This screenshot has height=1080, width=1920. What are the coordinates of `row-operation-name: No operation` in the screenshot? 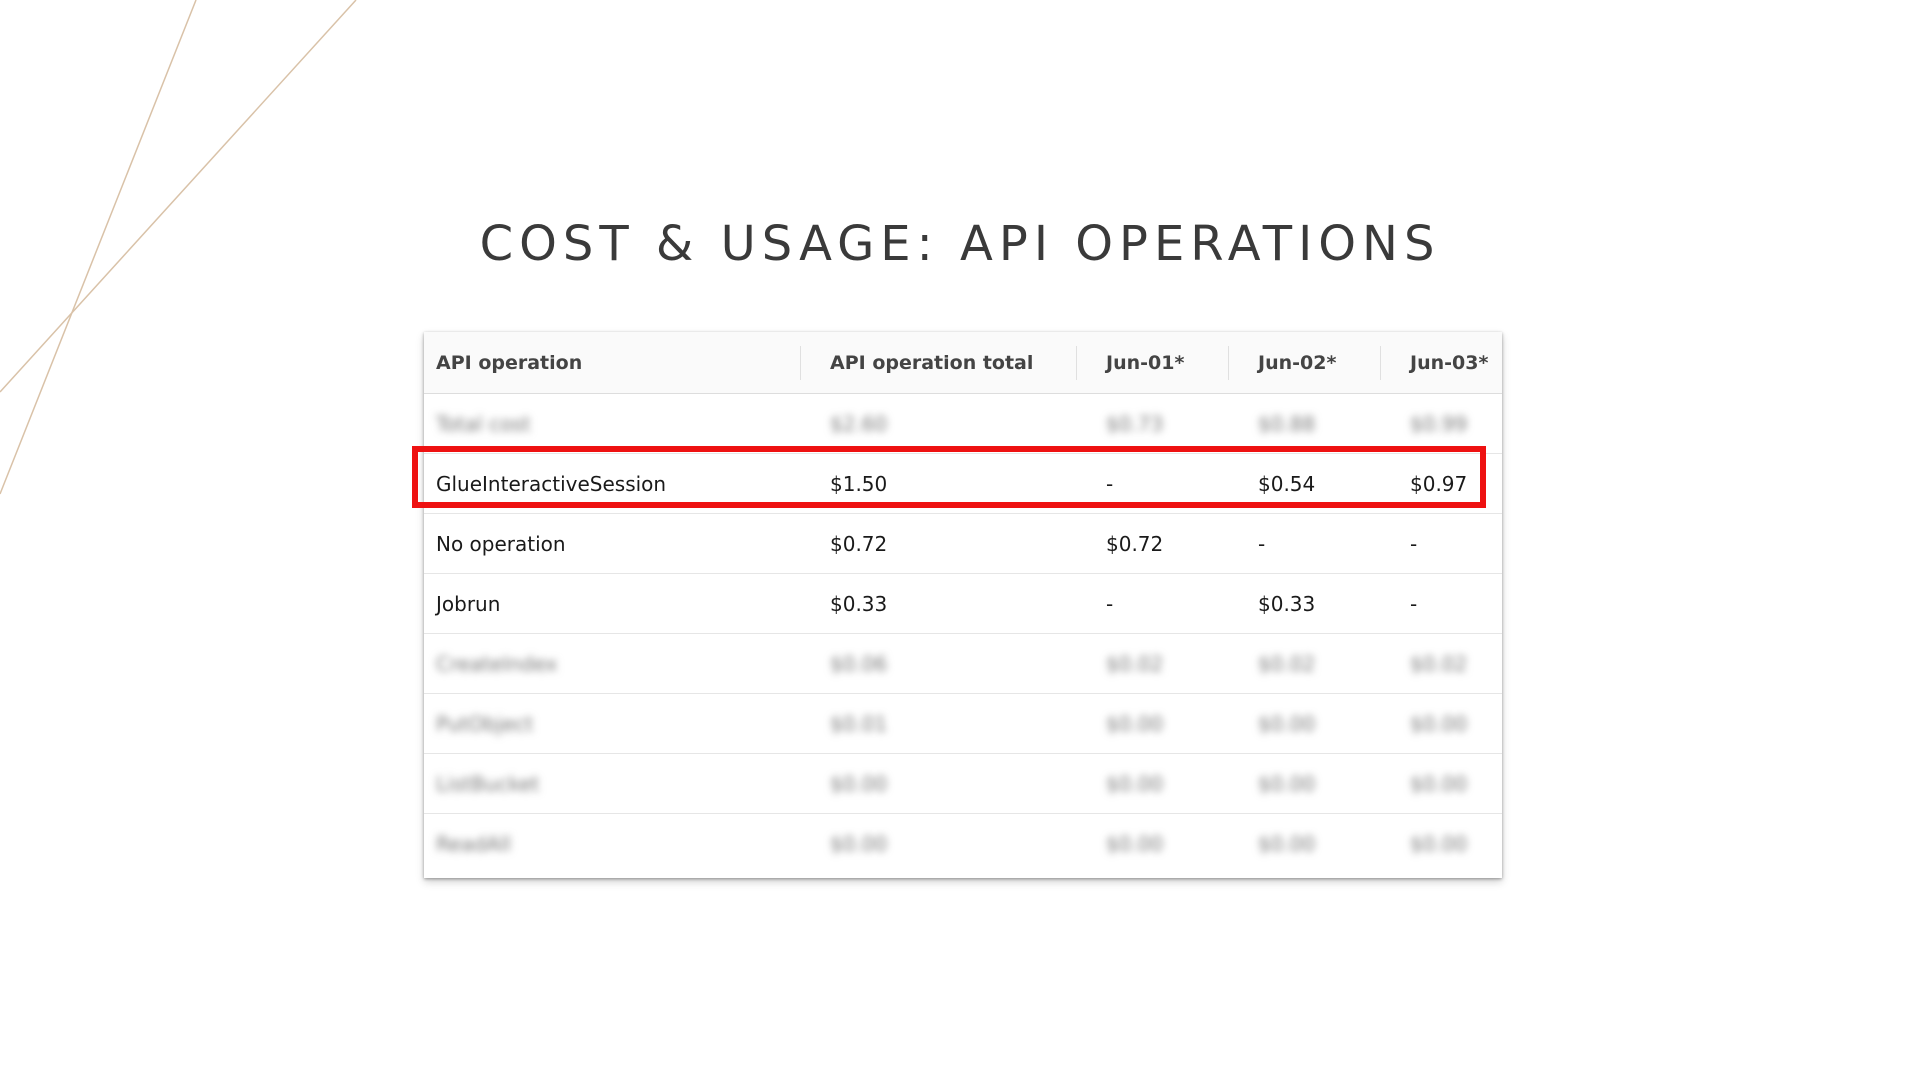 It's located at (501, 543).